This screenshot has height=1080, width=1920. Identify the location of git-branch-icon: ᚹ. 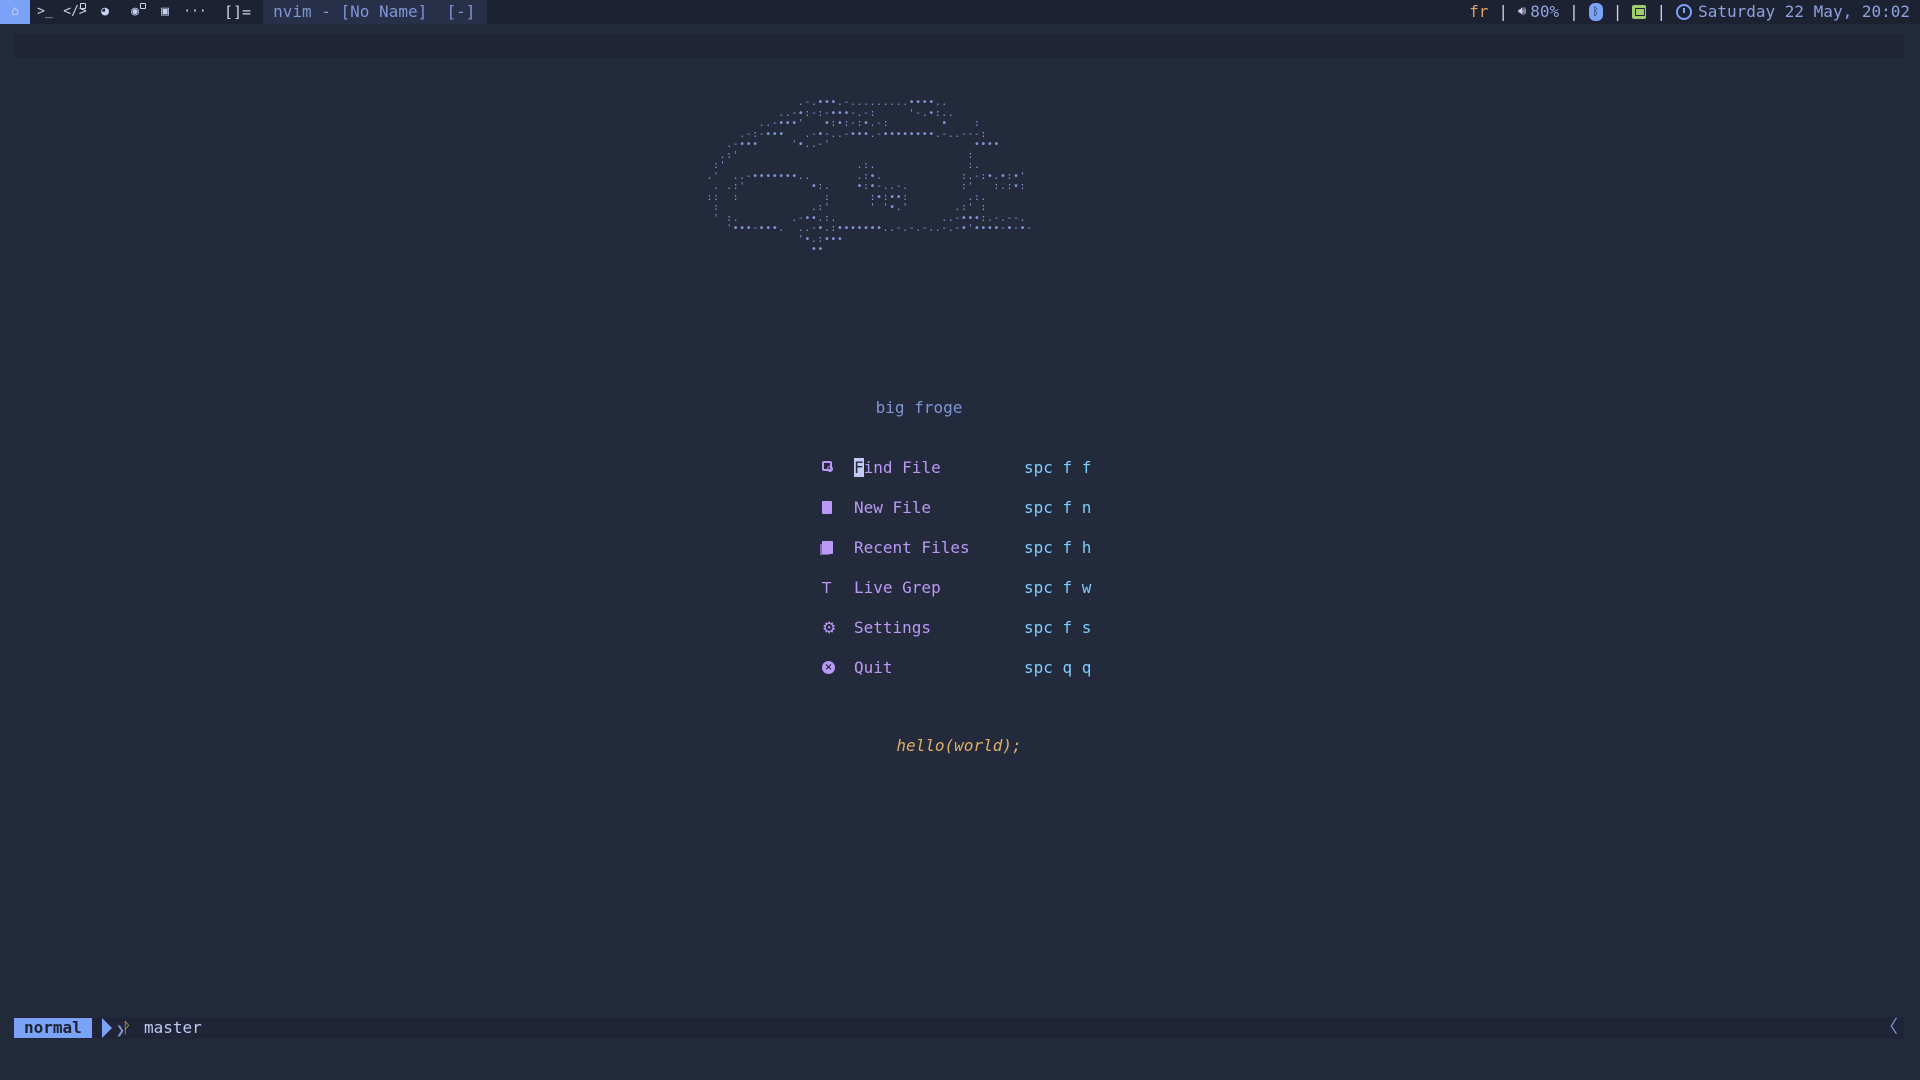
(127, 1028).